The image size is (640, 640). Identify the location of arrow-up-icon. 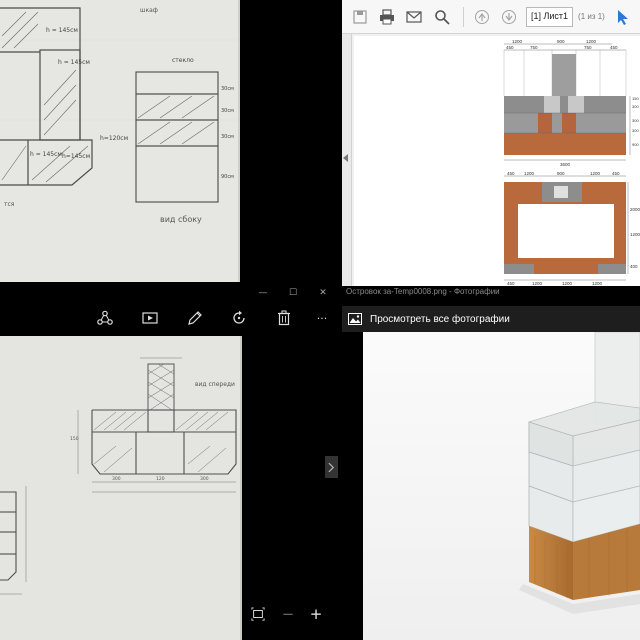
(481, 16).